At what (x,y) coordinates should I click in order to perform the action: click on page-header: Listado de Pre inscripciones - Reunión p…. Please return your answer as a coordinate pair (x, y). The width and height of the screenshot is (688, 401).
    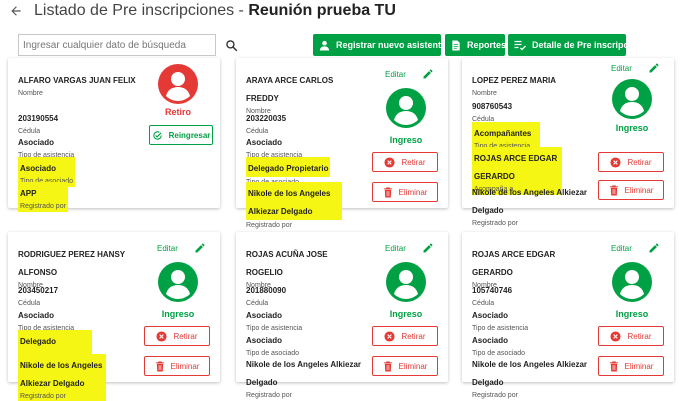
    Looking at the image, I should click on (201, 11).